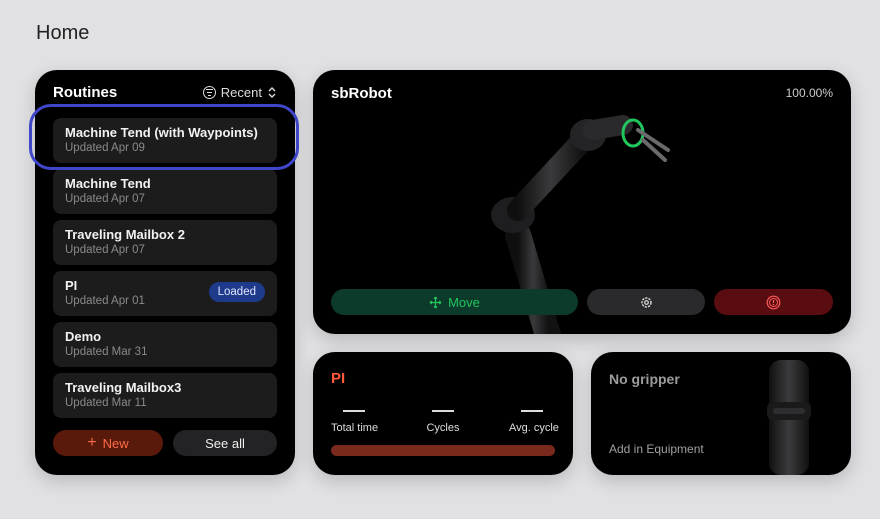  I want to click on gripper-title: No gripper, so click(644, 379).